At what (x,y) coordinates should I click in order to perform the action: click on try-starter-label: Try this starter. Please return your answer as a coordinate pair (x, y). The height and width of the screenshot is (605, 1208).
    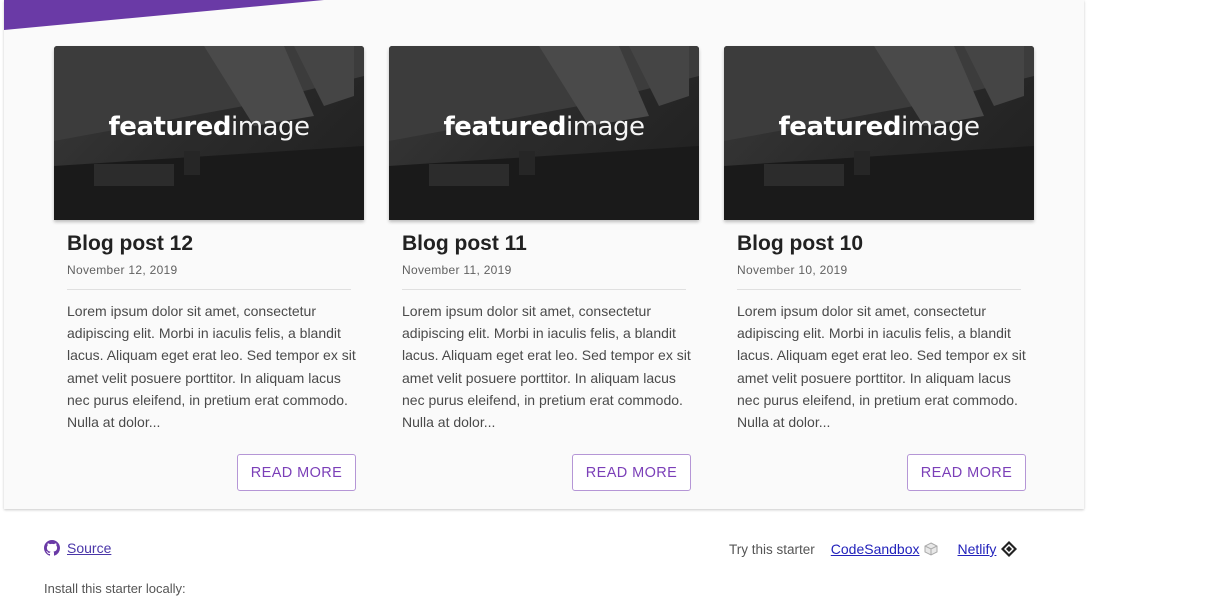
    Looking at the image, I should click on (772, 549).